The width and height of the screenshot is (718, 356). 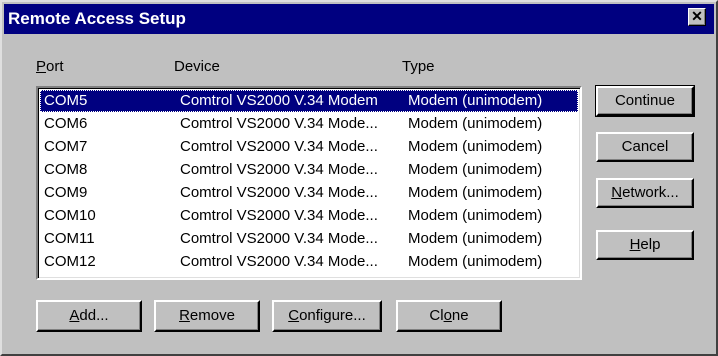 I want to click on port-cell: COM11, so click(x=69, y=238).